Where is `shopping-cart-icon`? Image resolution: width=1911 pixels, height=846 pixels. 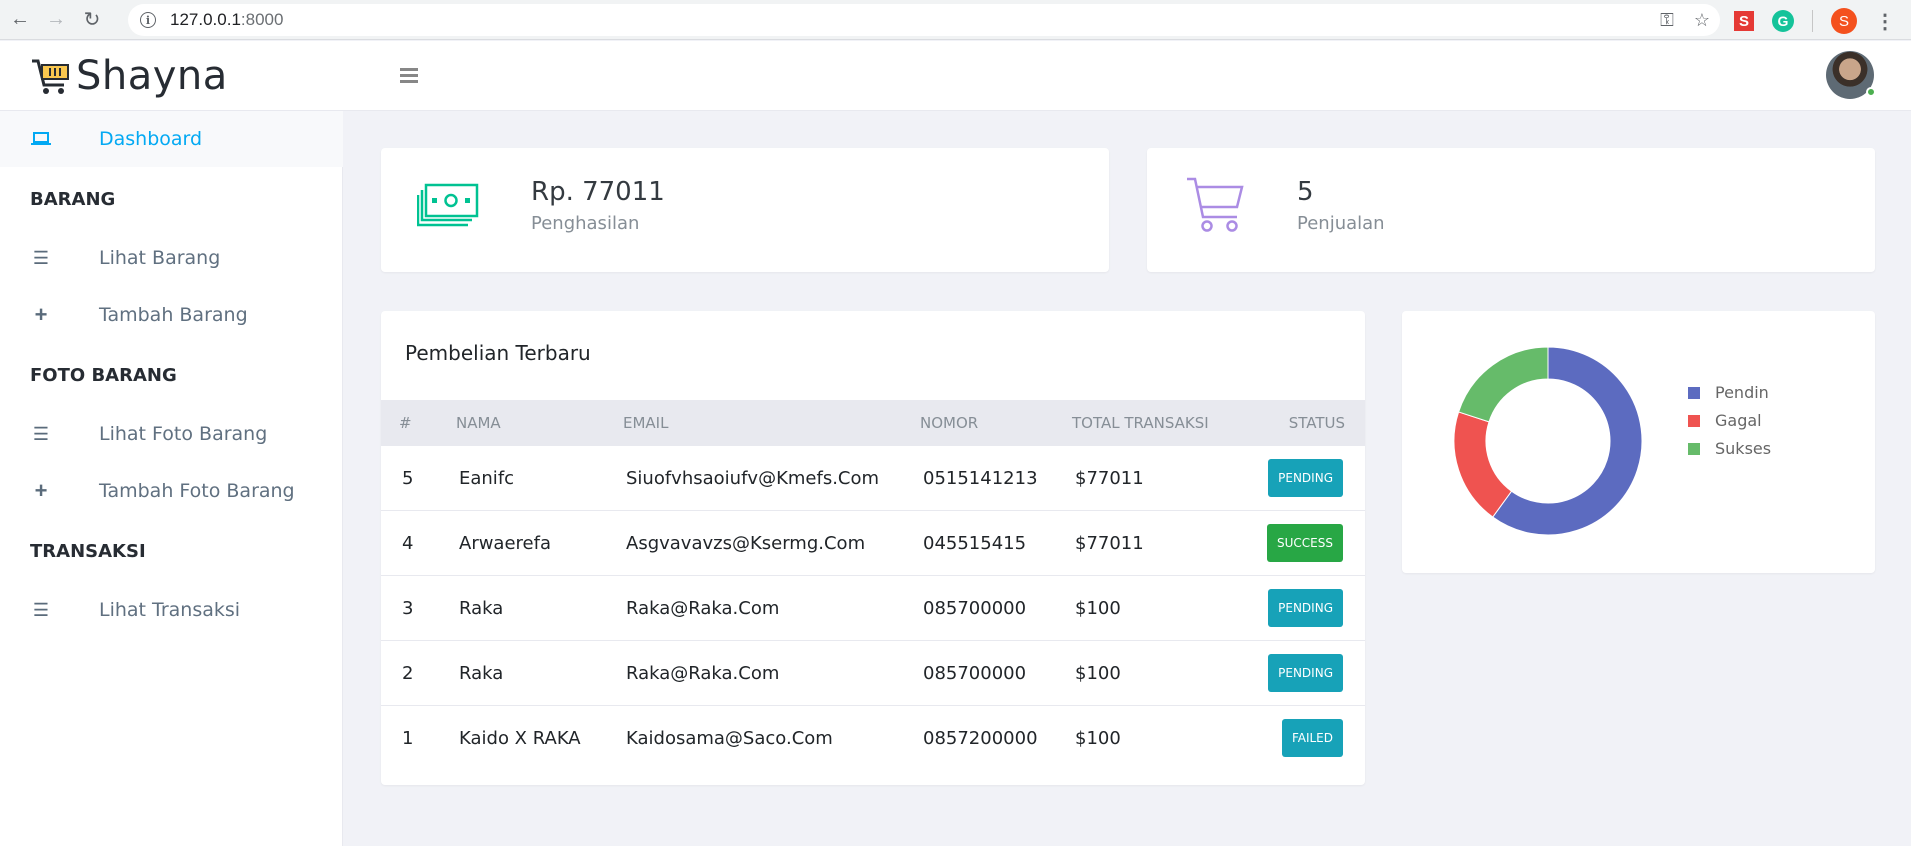 shopping-cart-icon is located at coordinates (50, 76).